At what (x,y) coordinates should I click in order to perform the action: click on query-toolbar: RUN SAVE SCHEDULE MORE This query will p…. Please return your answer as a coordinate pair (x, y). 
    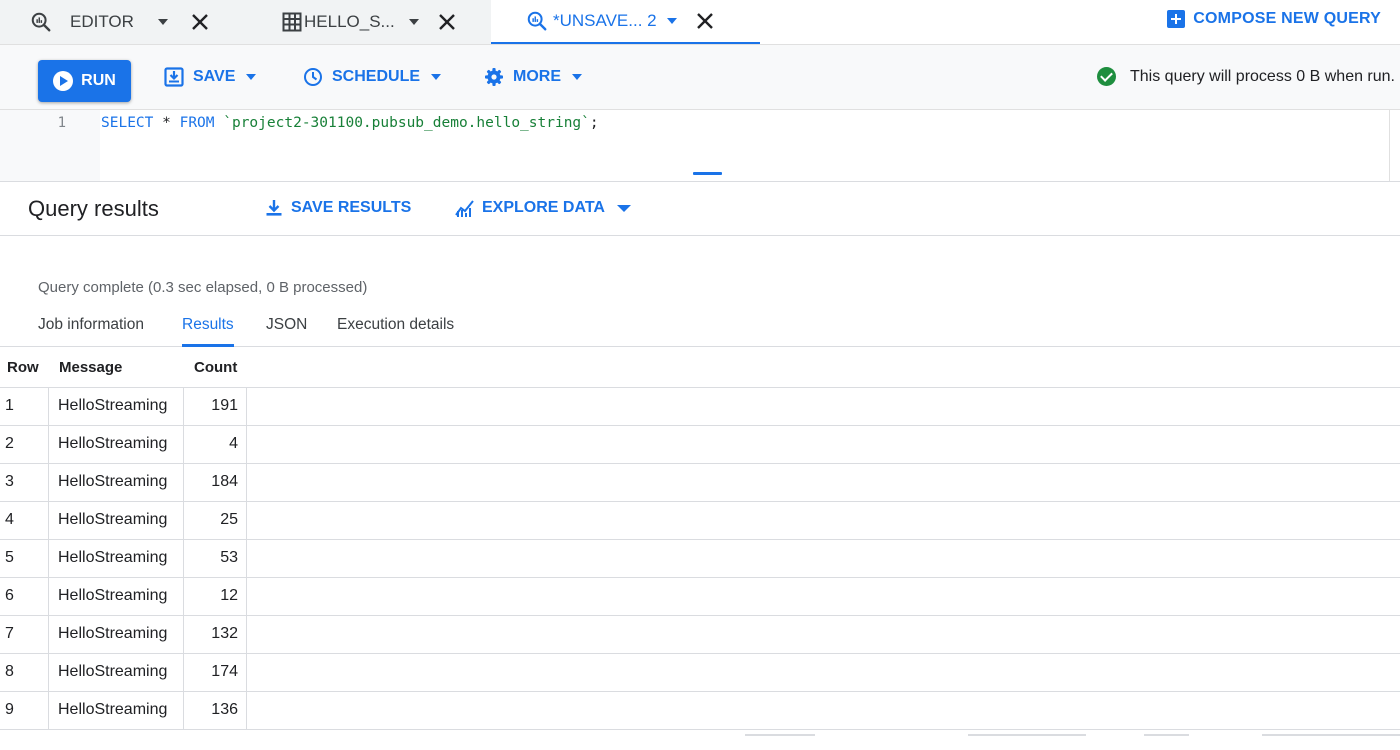
    Looking at the image, I should click on (700, 77).